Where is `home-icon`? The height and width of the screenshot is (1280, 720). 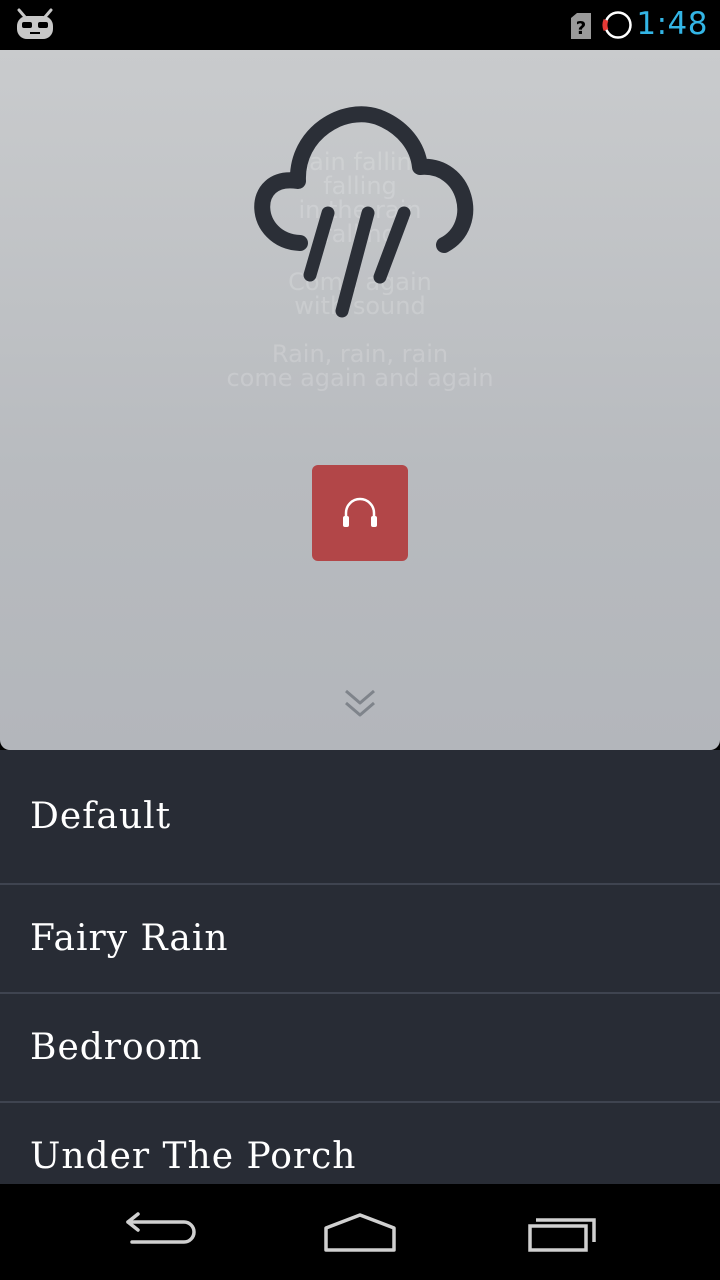 home-icon is located at coordinates (360, 1232).